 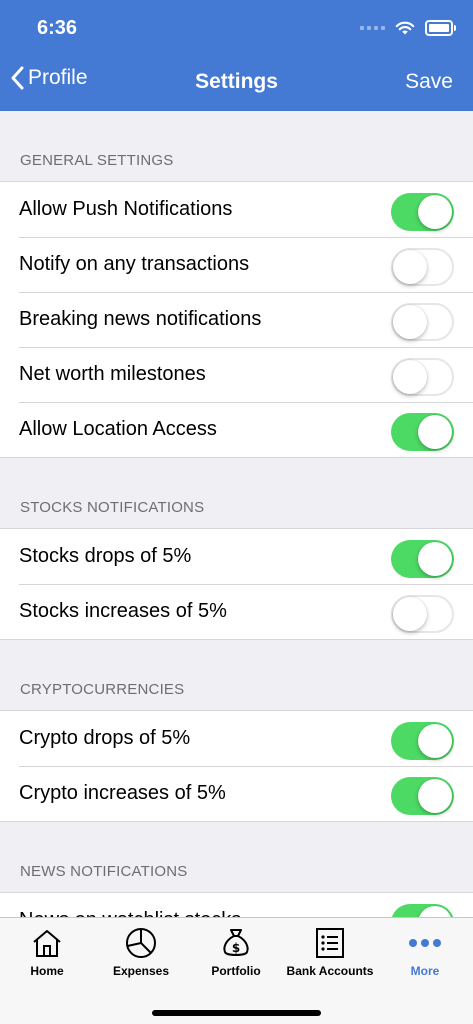 What do you see at coordinates (105, 556) in the screenshot?
I see `setting-label: Stocks drops of 5%` at bounding box center [105, 556].